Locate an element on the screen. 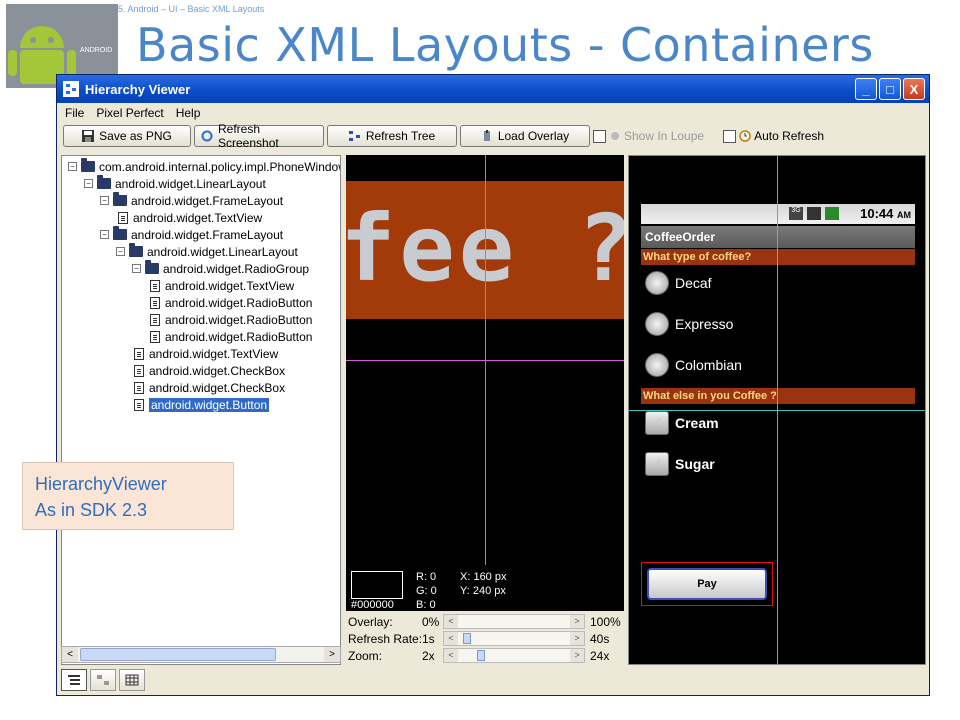  logo-text: ANDROID is located at coordinates (96, 50).